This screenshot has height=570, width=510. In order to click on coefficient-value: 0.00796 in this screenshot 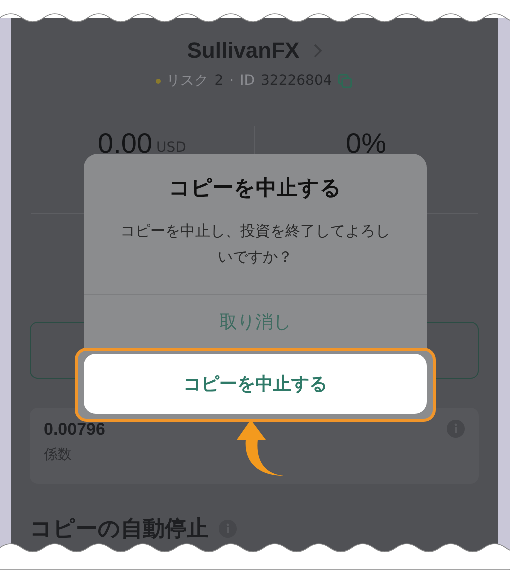, I will do `click(75, 430)`.